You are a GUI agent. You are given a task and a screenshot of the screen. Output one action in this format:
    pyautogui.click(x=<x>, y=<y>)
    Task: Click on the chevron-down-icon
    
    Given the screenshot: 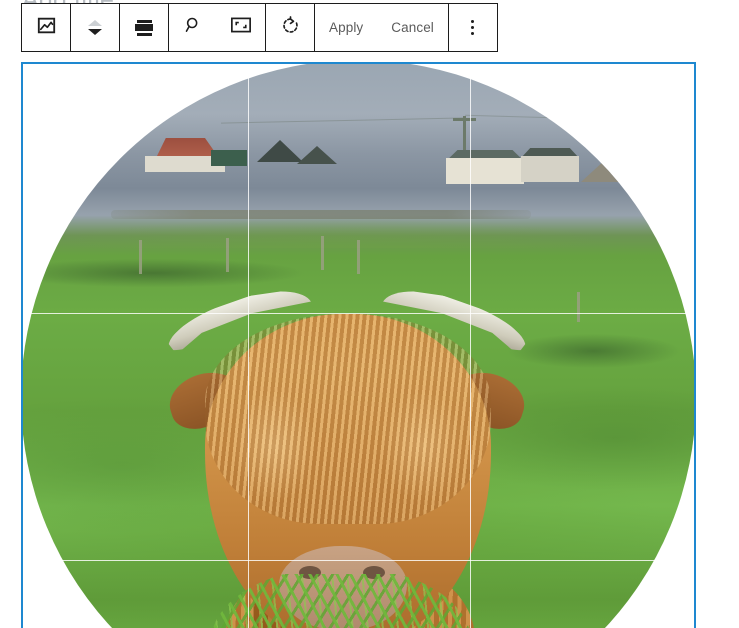 What is the action you would take?
    pyautogui.click(x=95, y=32)
    